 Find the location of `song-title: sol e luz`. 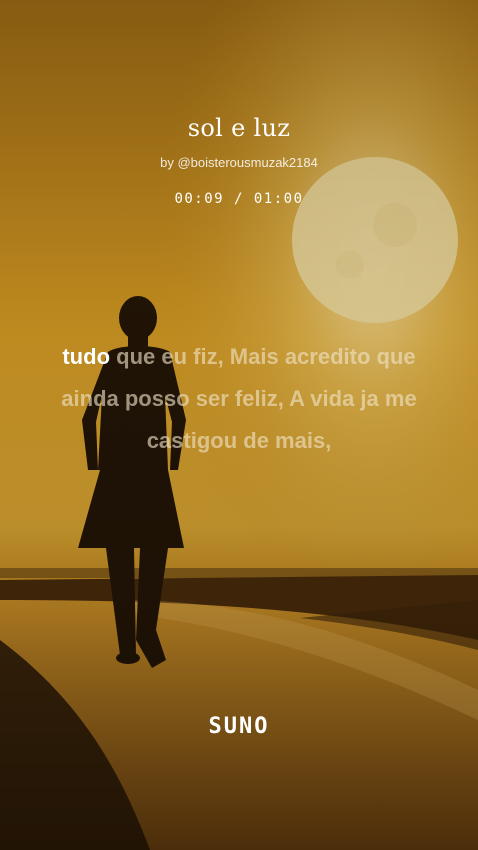

song-title: sol e luz is located at coordinates (239, 128).